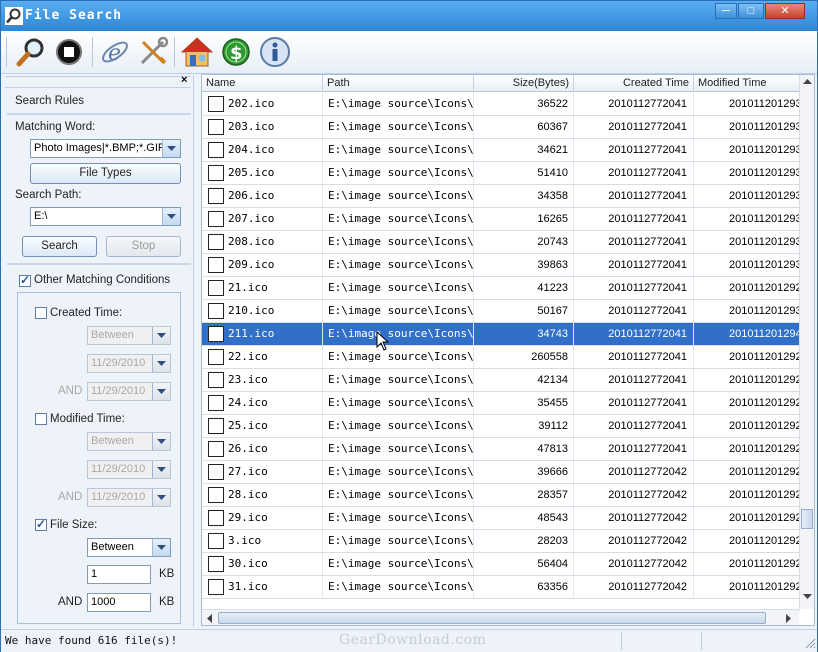 Image resolution: width=818 pixels, height=652 pixels. I want to click on size-mode-select: Between, so click(129, 547).